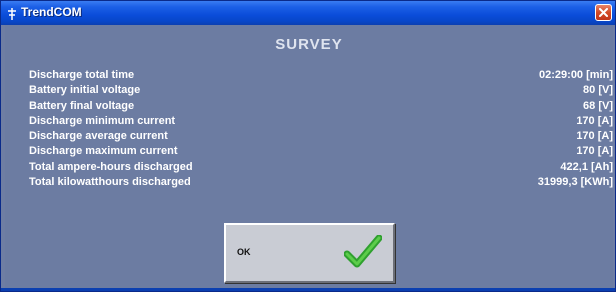 Image resolution: width=616 pixels, height=292 pixels. I want to click on close-icon, so click(603, 12).